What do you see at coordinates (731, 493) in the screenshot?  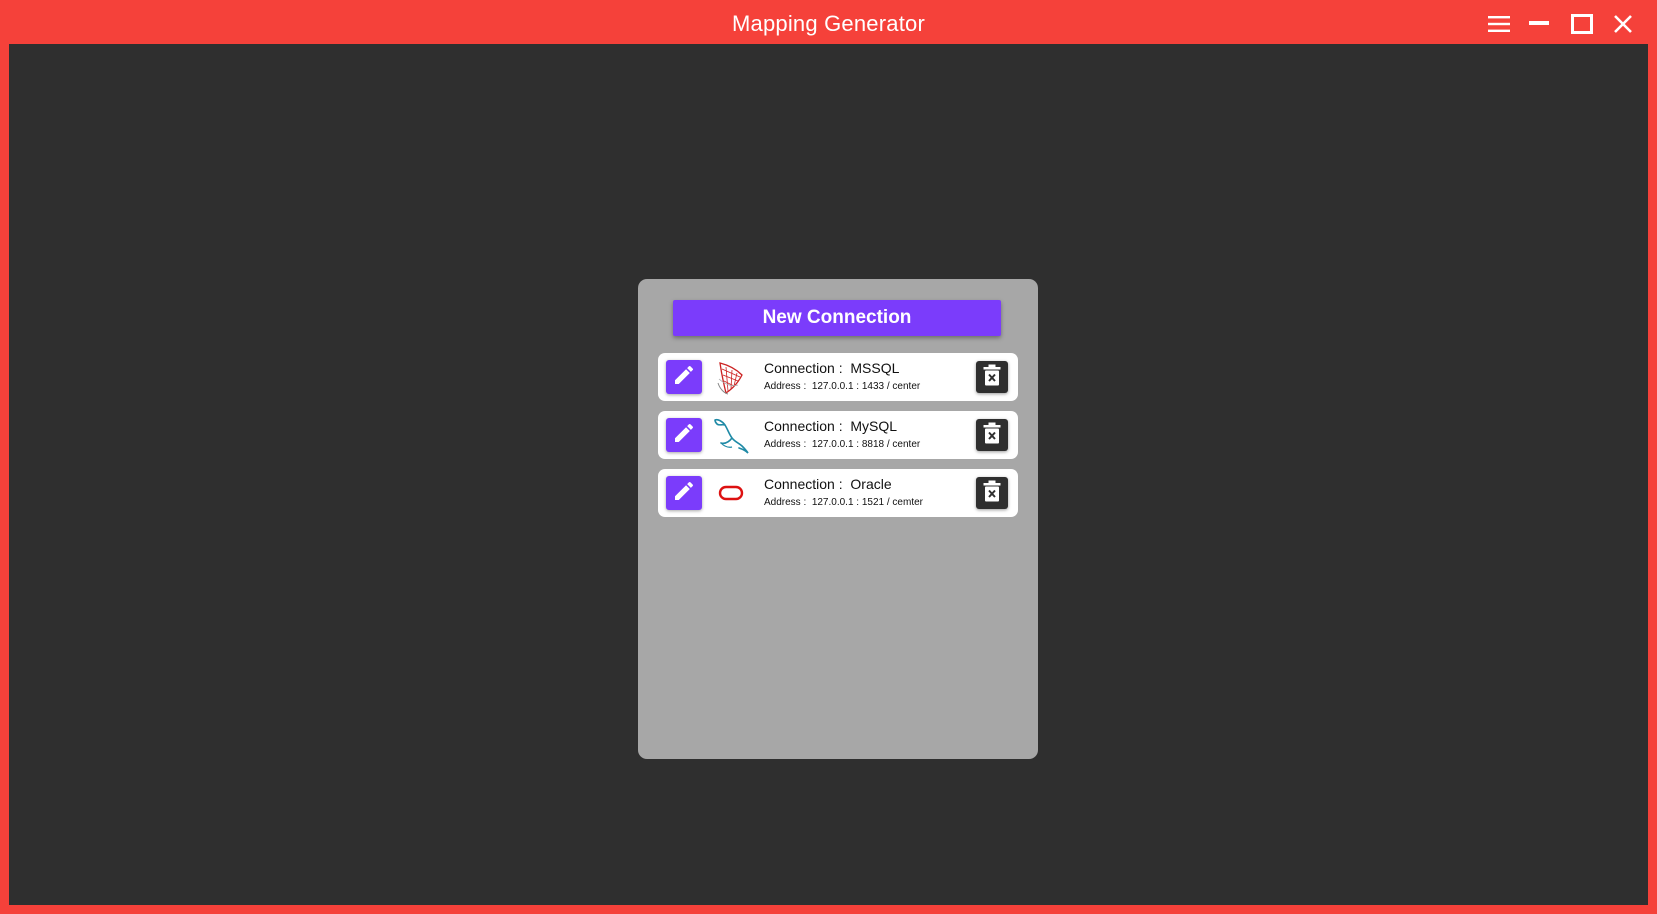 I see `oracle-logo-icon` at bounding box center [731, 493].